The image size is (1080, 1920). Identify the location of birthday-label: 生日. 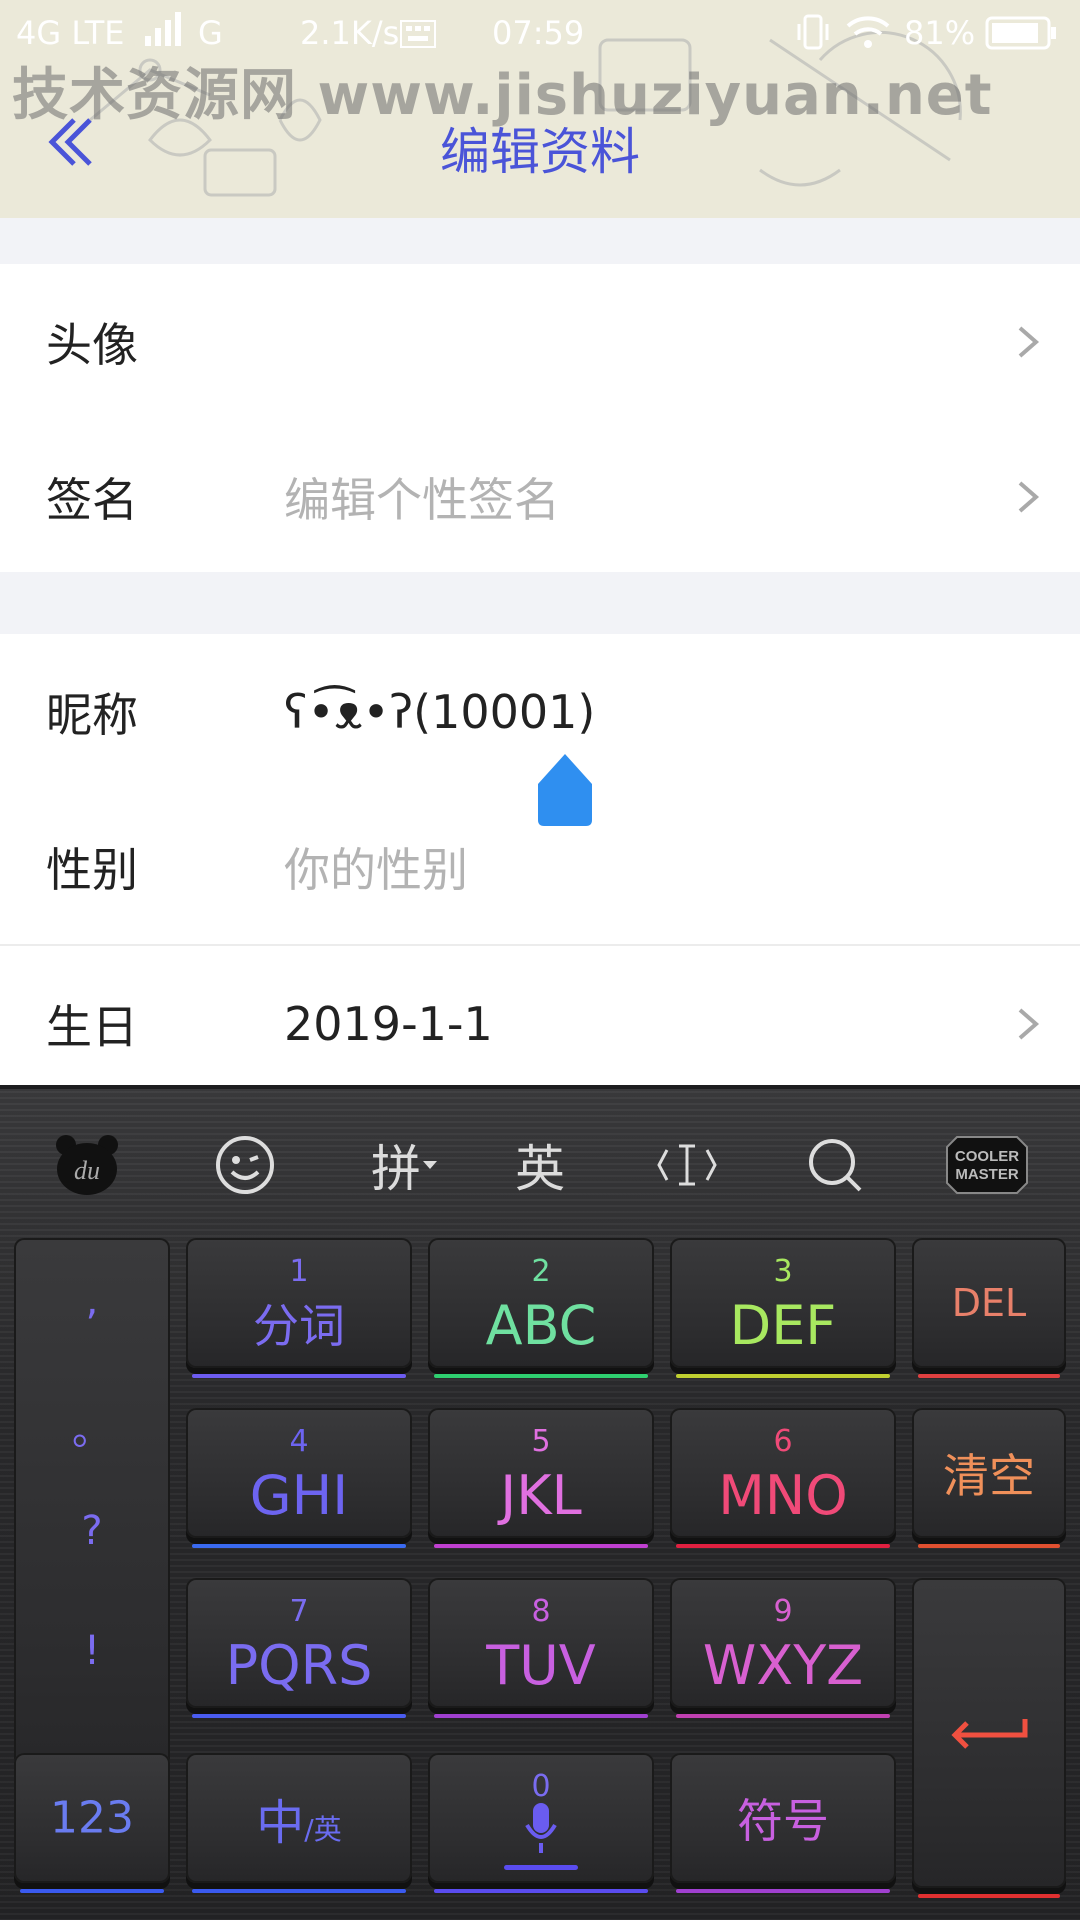
(92, 1026).